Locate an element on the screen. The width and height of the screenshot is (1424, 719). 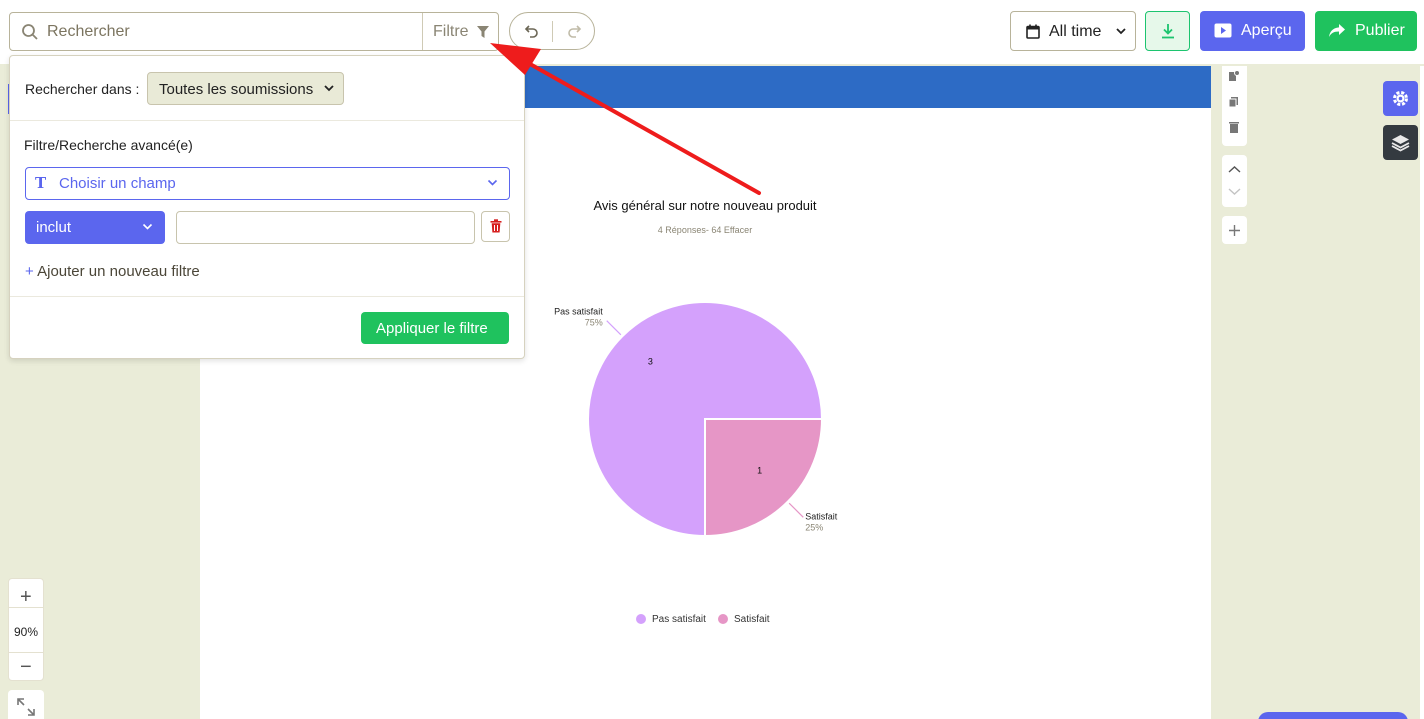
add-block is located at coordinates (1234, 230).